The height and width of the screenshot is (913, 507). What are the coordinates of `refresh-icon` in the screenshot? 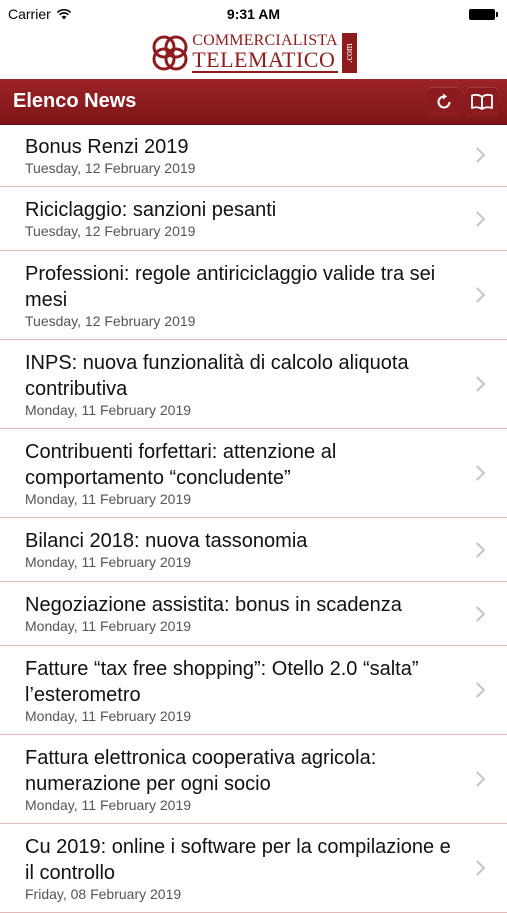 It's located at (444, 100).